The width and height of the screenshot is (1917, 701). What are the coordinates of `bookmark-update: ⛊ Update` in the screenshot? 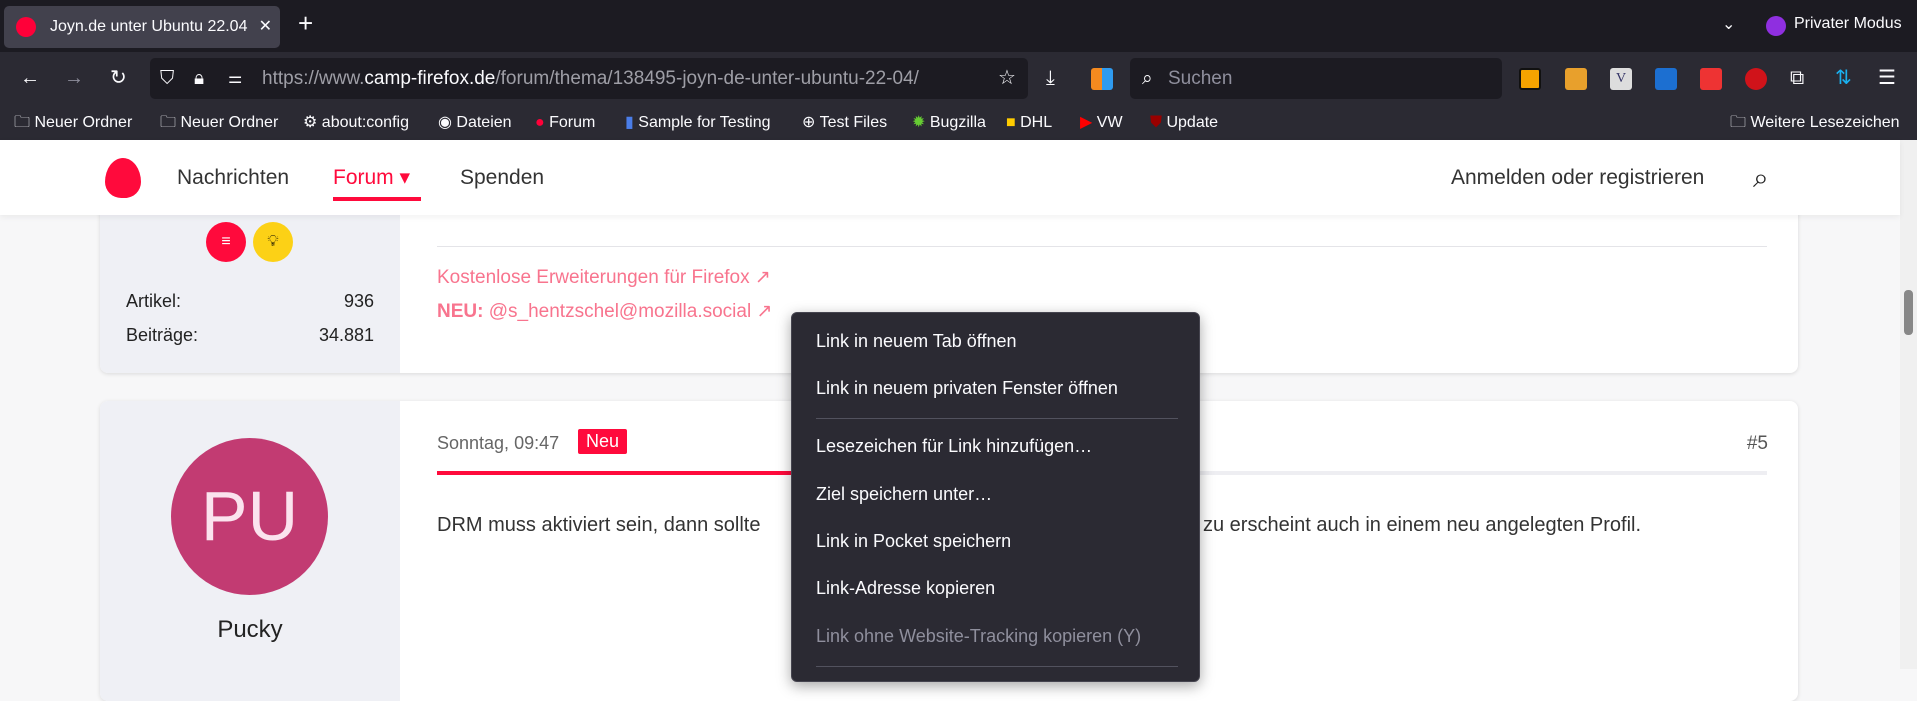 It's located at (1184, 122).